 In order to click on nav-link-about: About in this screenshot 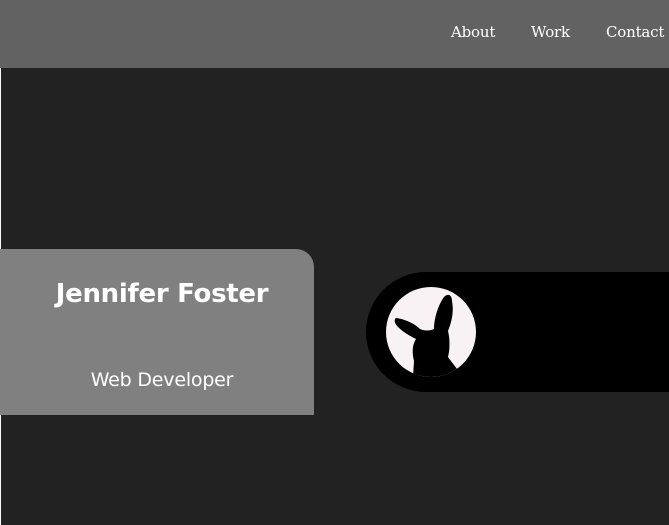, I will do `click(473, 32)`.